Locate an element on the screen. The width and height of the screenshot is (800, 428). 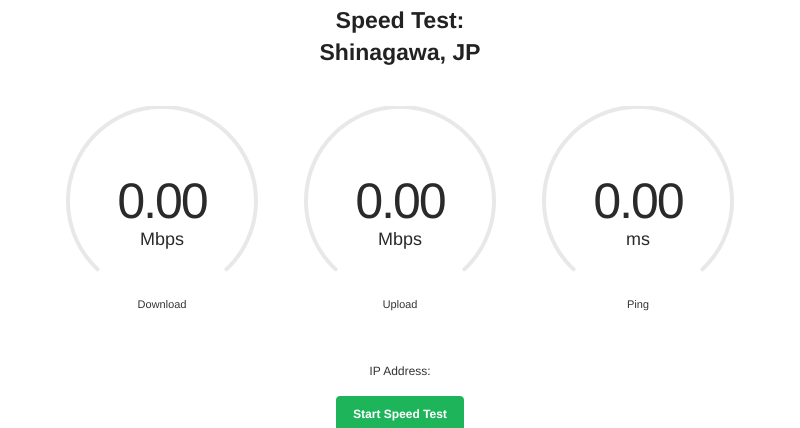
page-title: Shinagawa, JP is located at coordinates (400, 52).